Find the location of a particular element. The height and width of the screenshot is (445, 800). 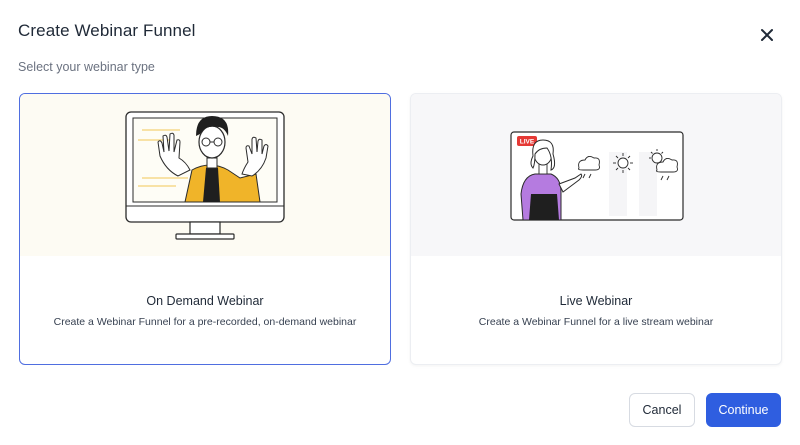

presenter-weather-illustration: LIVE is located at coordinates (597, 176).